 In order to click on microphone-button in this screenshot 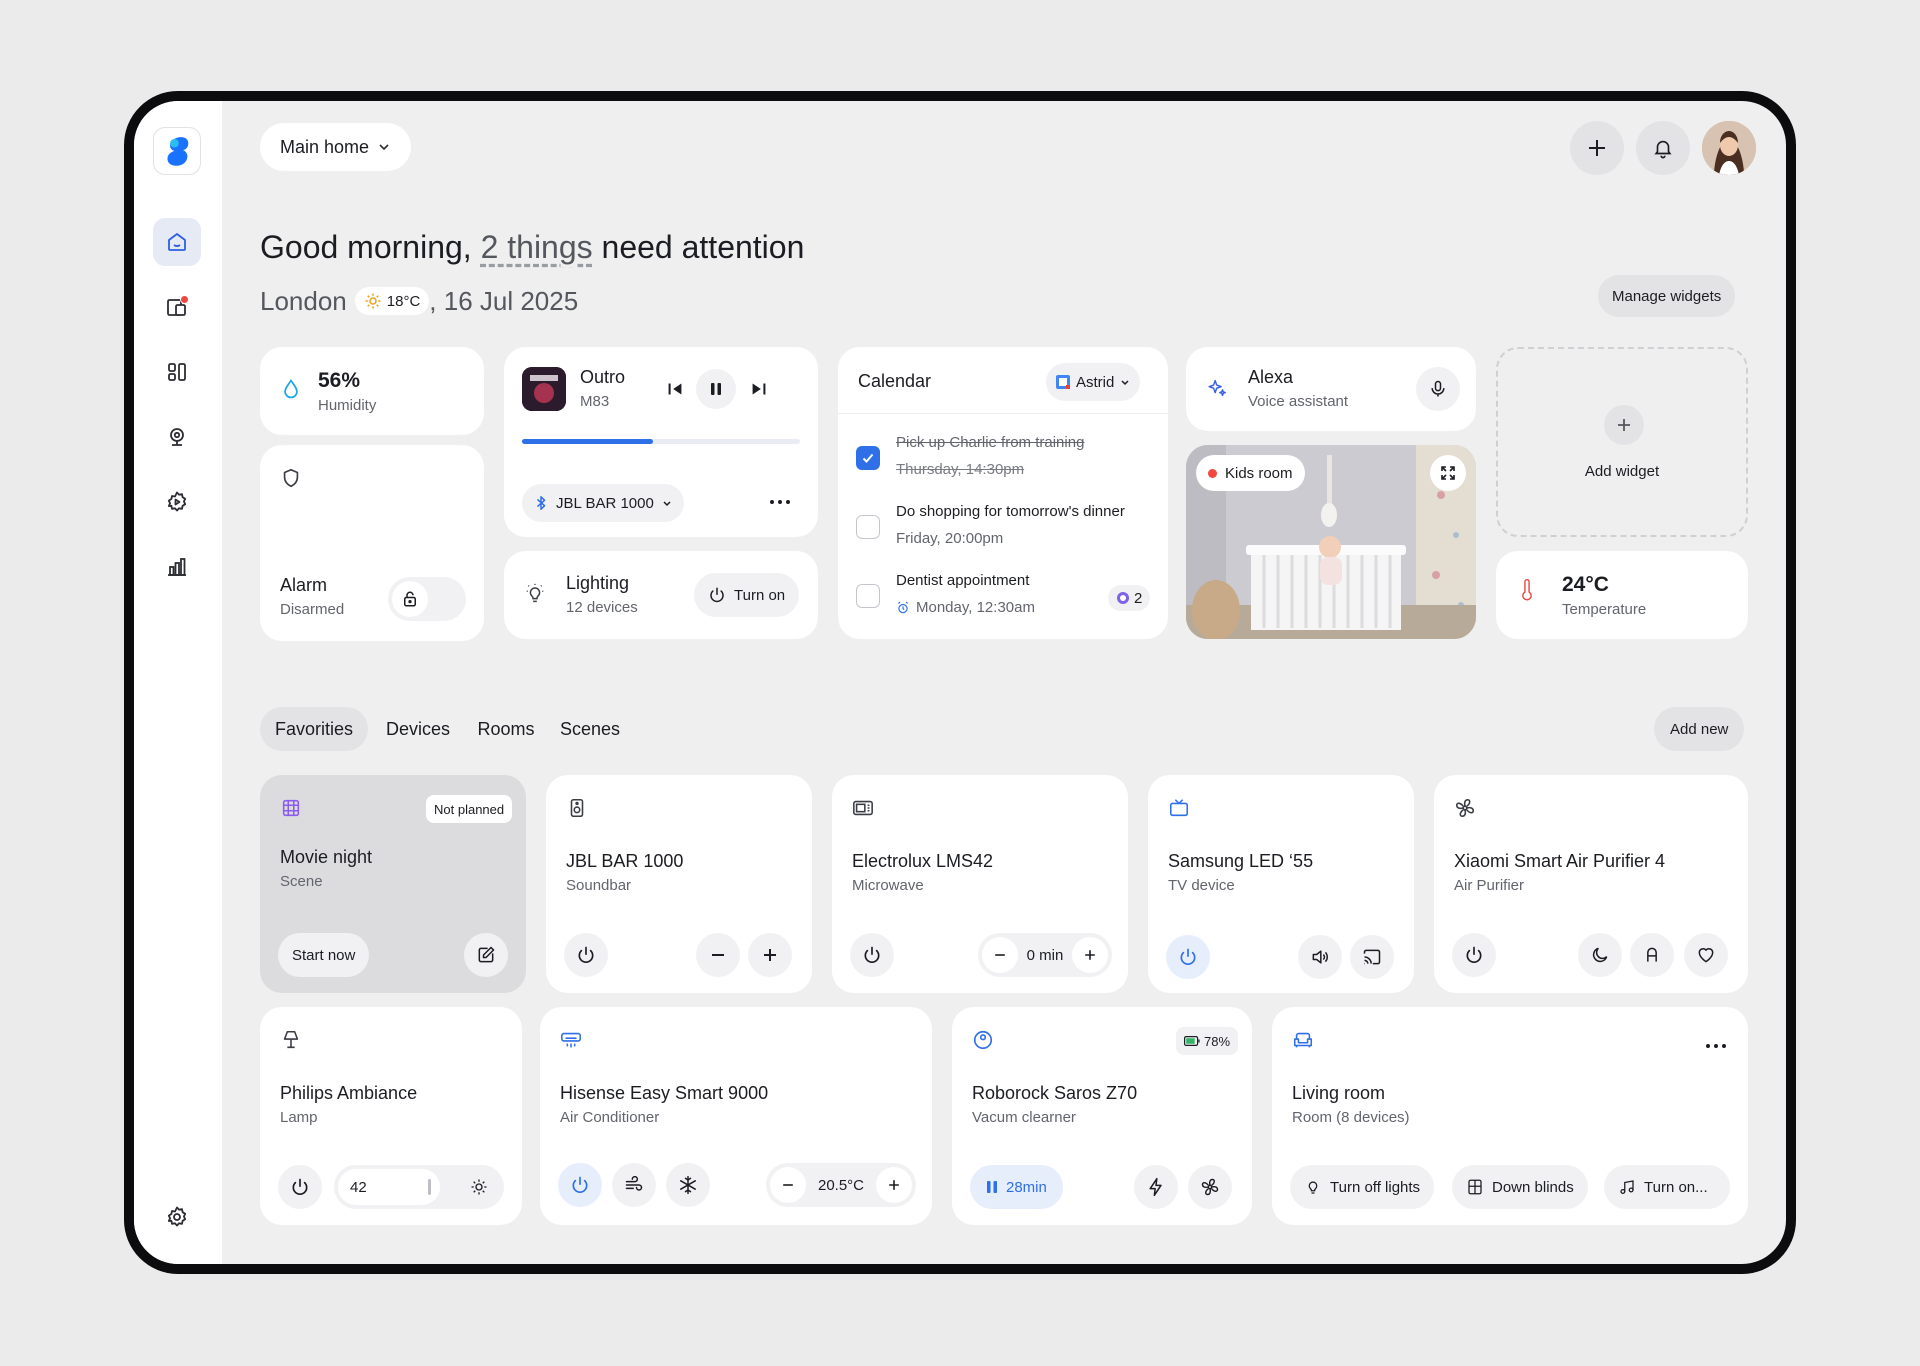, I will do `click(1438, 389)`.